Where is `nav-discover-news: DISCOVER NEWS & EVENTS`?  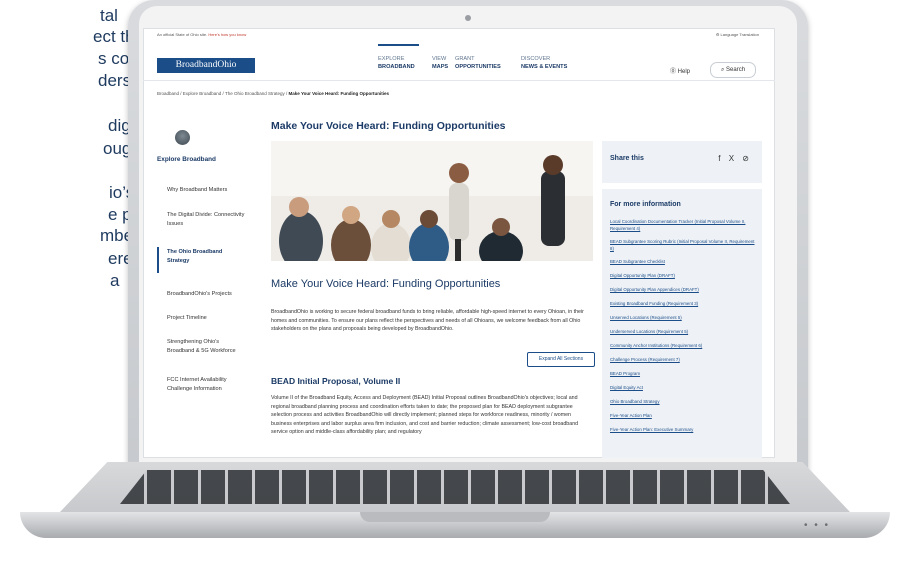
nav-discover-news: DISCOVER NEWS & EVENTS is located at coordinates (544, 63).